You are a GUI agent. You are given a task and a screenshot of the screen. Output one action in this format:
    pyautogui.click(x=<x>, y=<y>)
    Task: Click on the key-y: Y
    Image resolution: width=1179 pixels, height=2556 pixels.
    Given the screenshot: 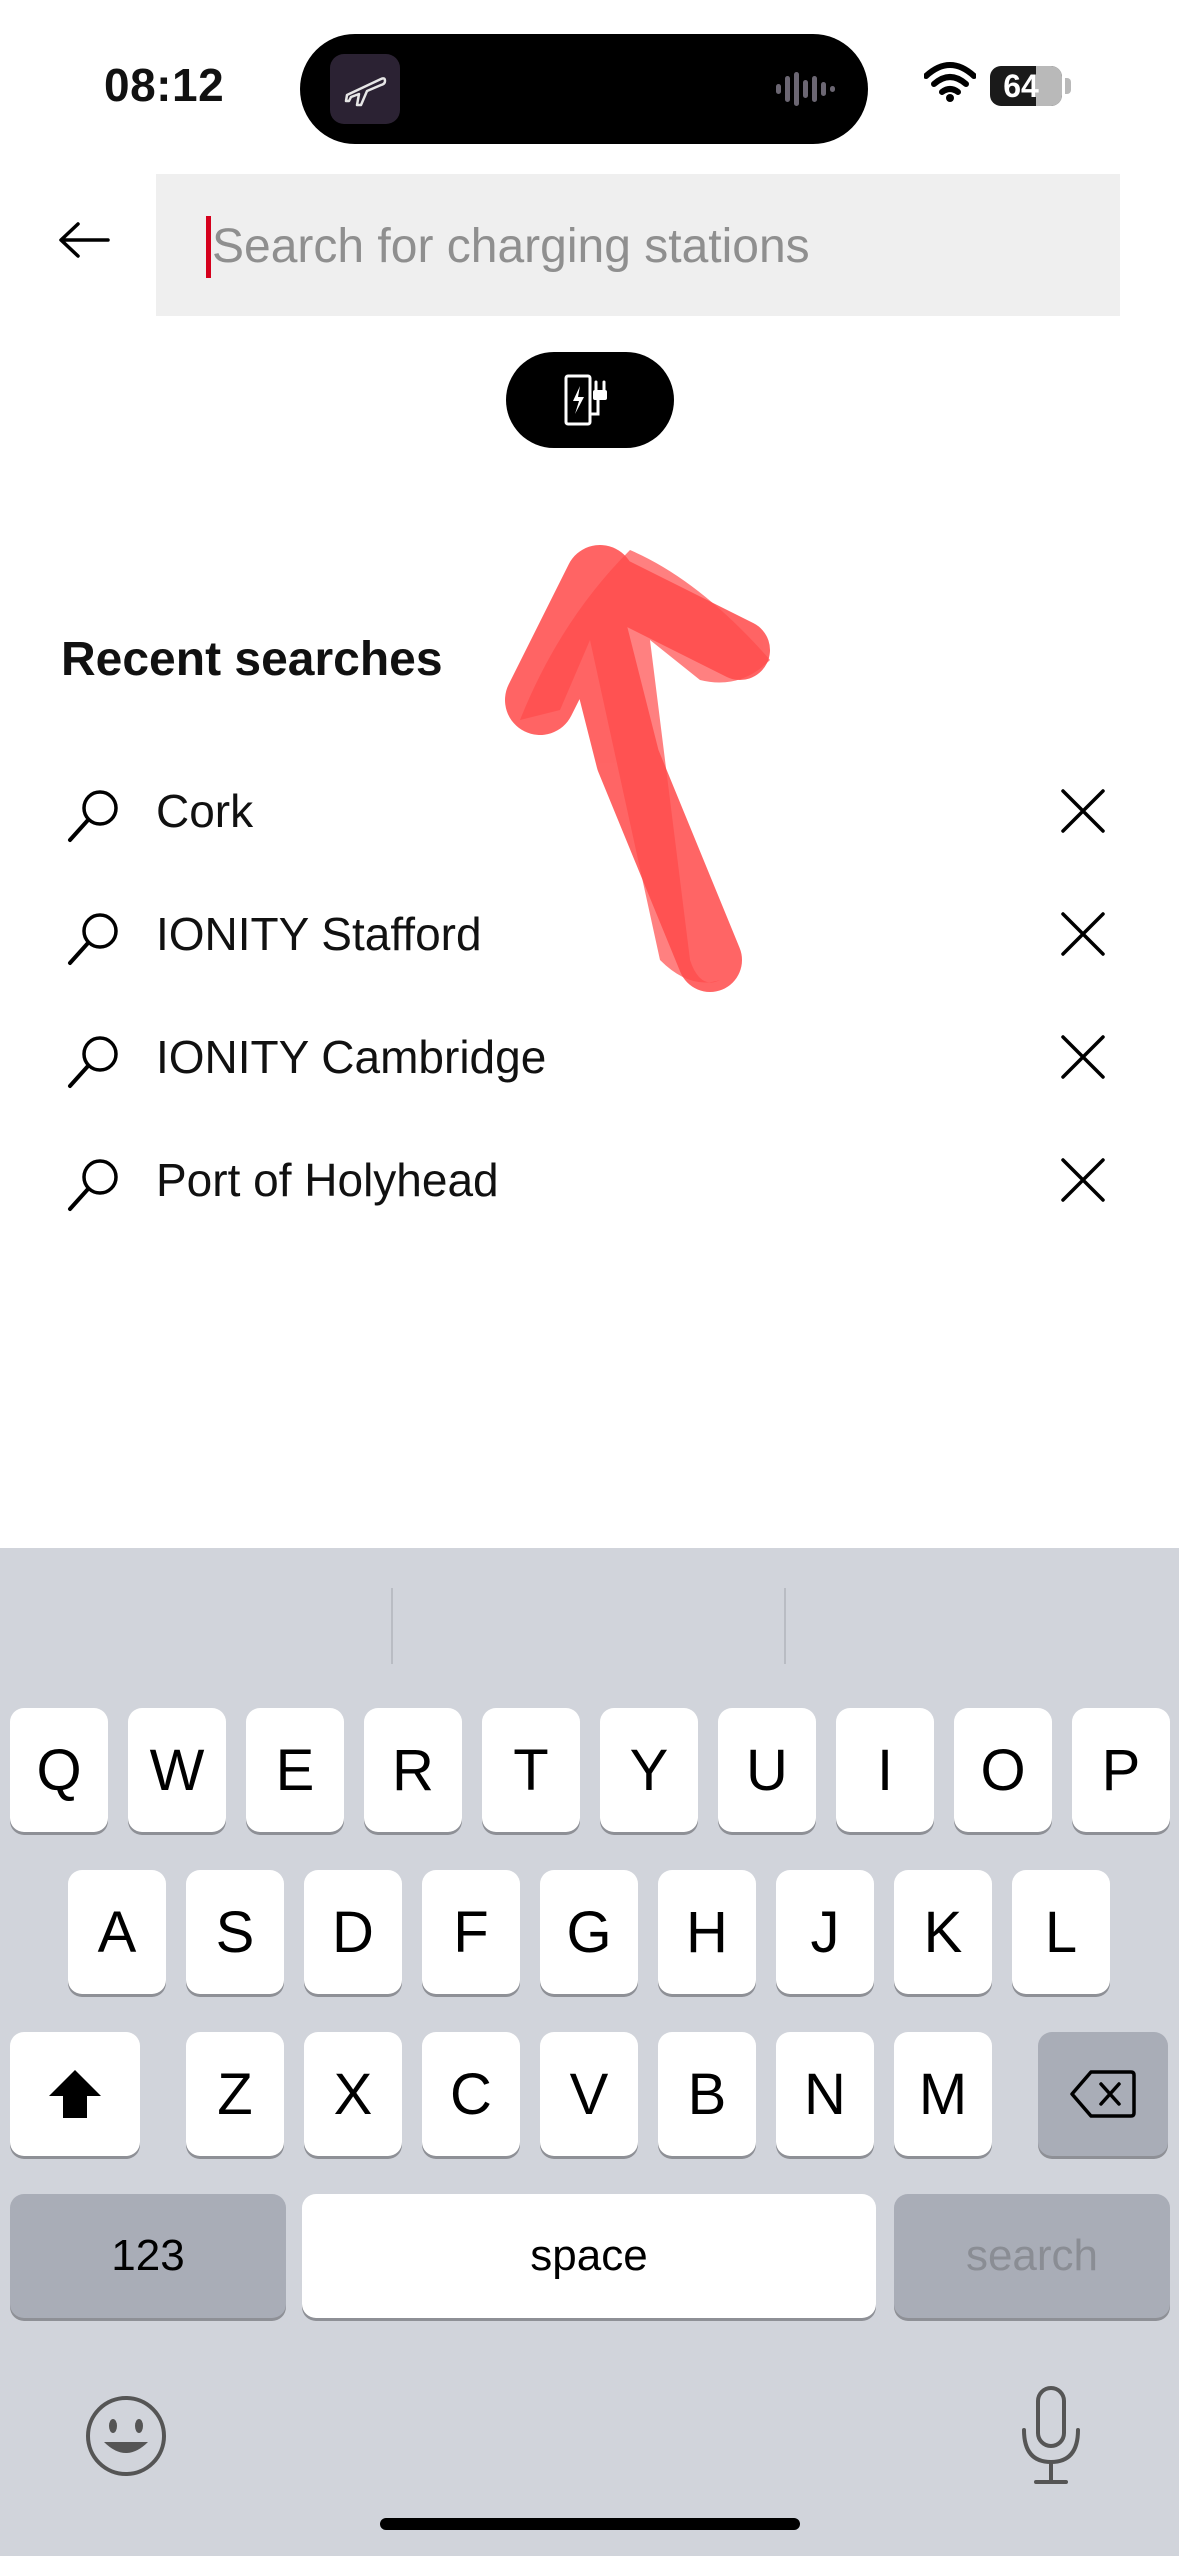 What is the action you would take?
    pyautogui.click(x=649, y=1770)
    